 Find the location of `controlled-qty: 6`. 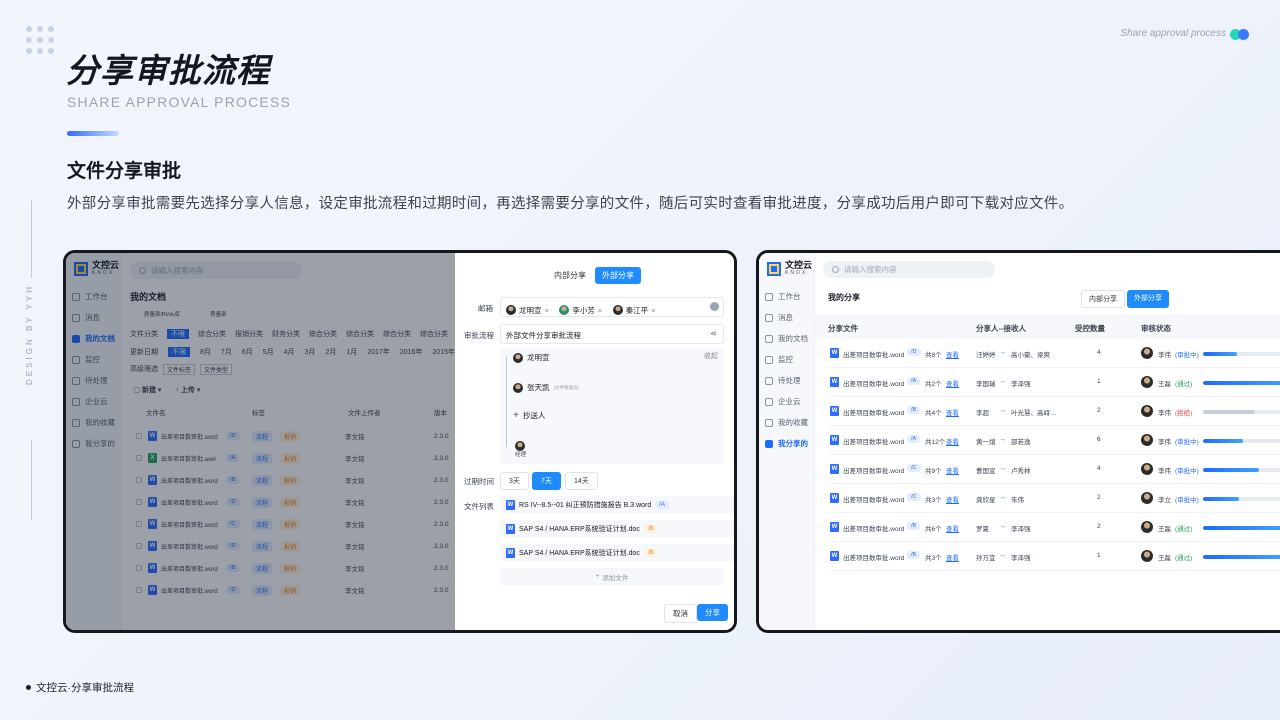

controlled-qty: 6 is located at coordinates (1099, 439).